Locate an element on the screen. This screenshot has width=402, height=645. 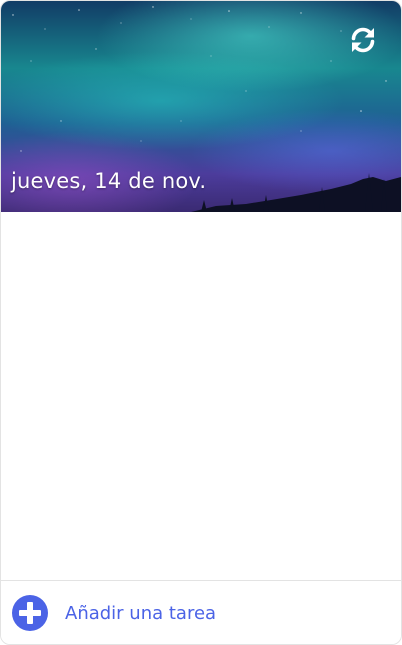
date-heading: jueves, 14 de nov. is located at coordinates (109, 181).